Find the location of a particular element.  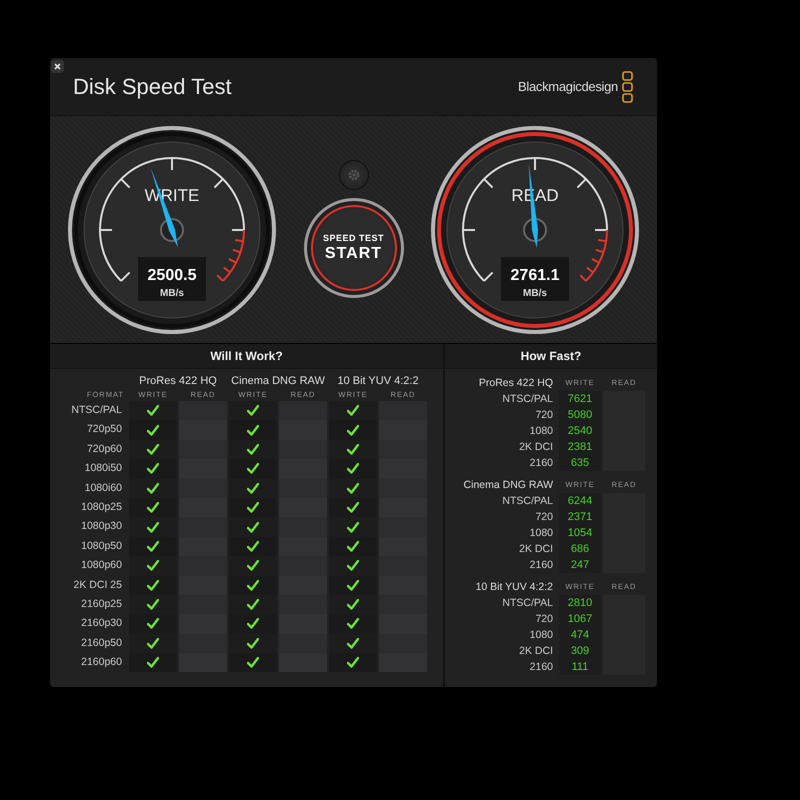

speed-value: 2371 is located at coordinates (580, 517).